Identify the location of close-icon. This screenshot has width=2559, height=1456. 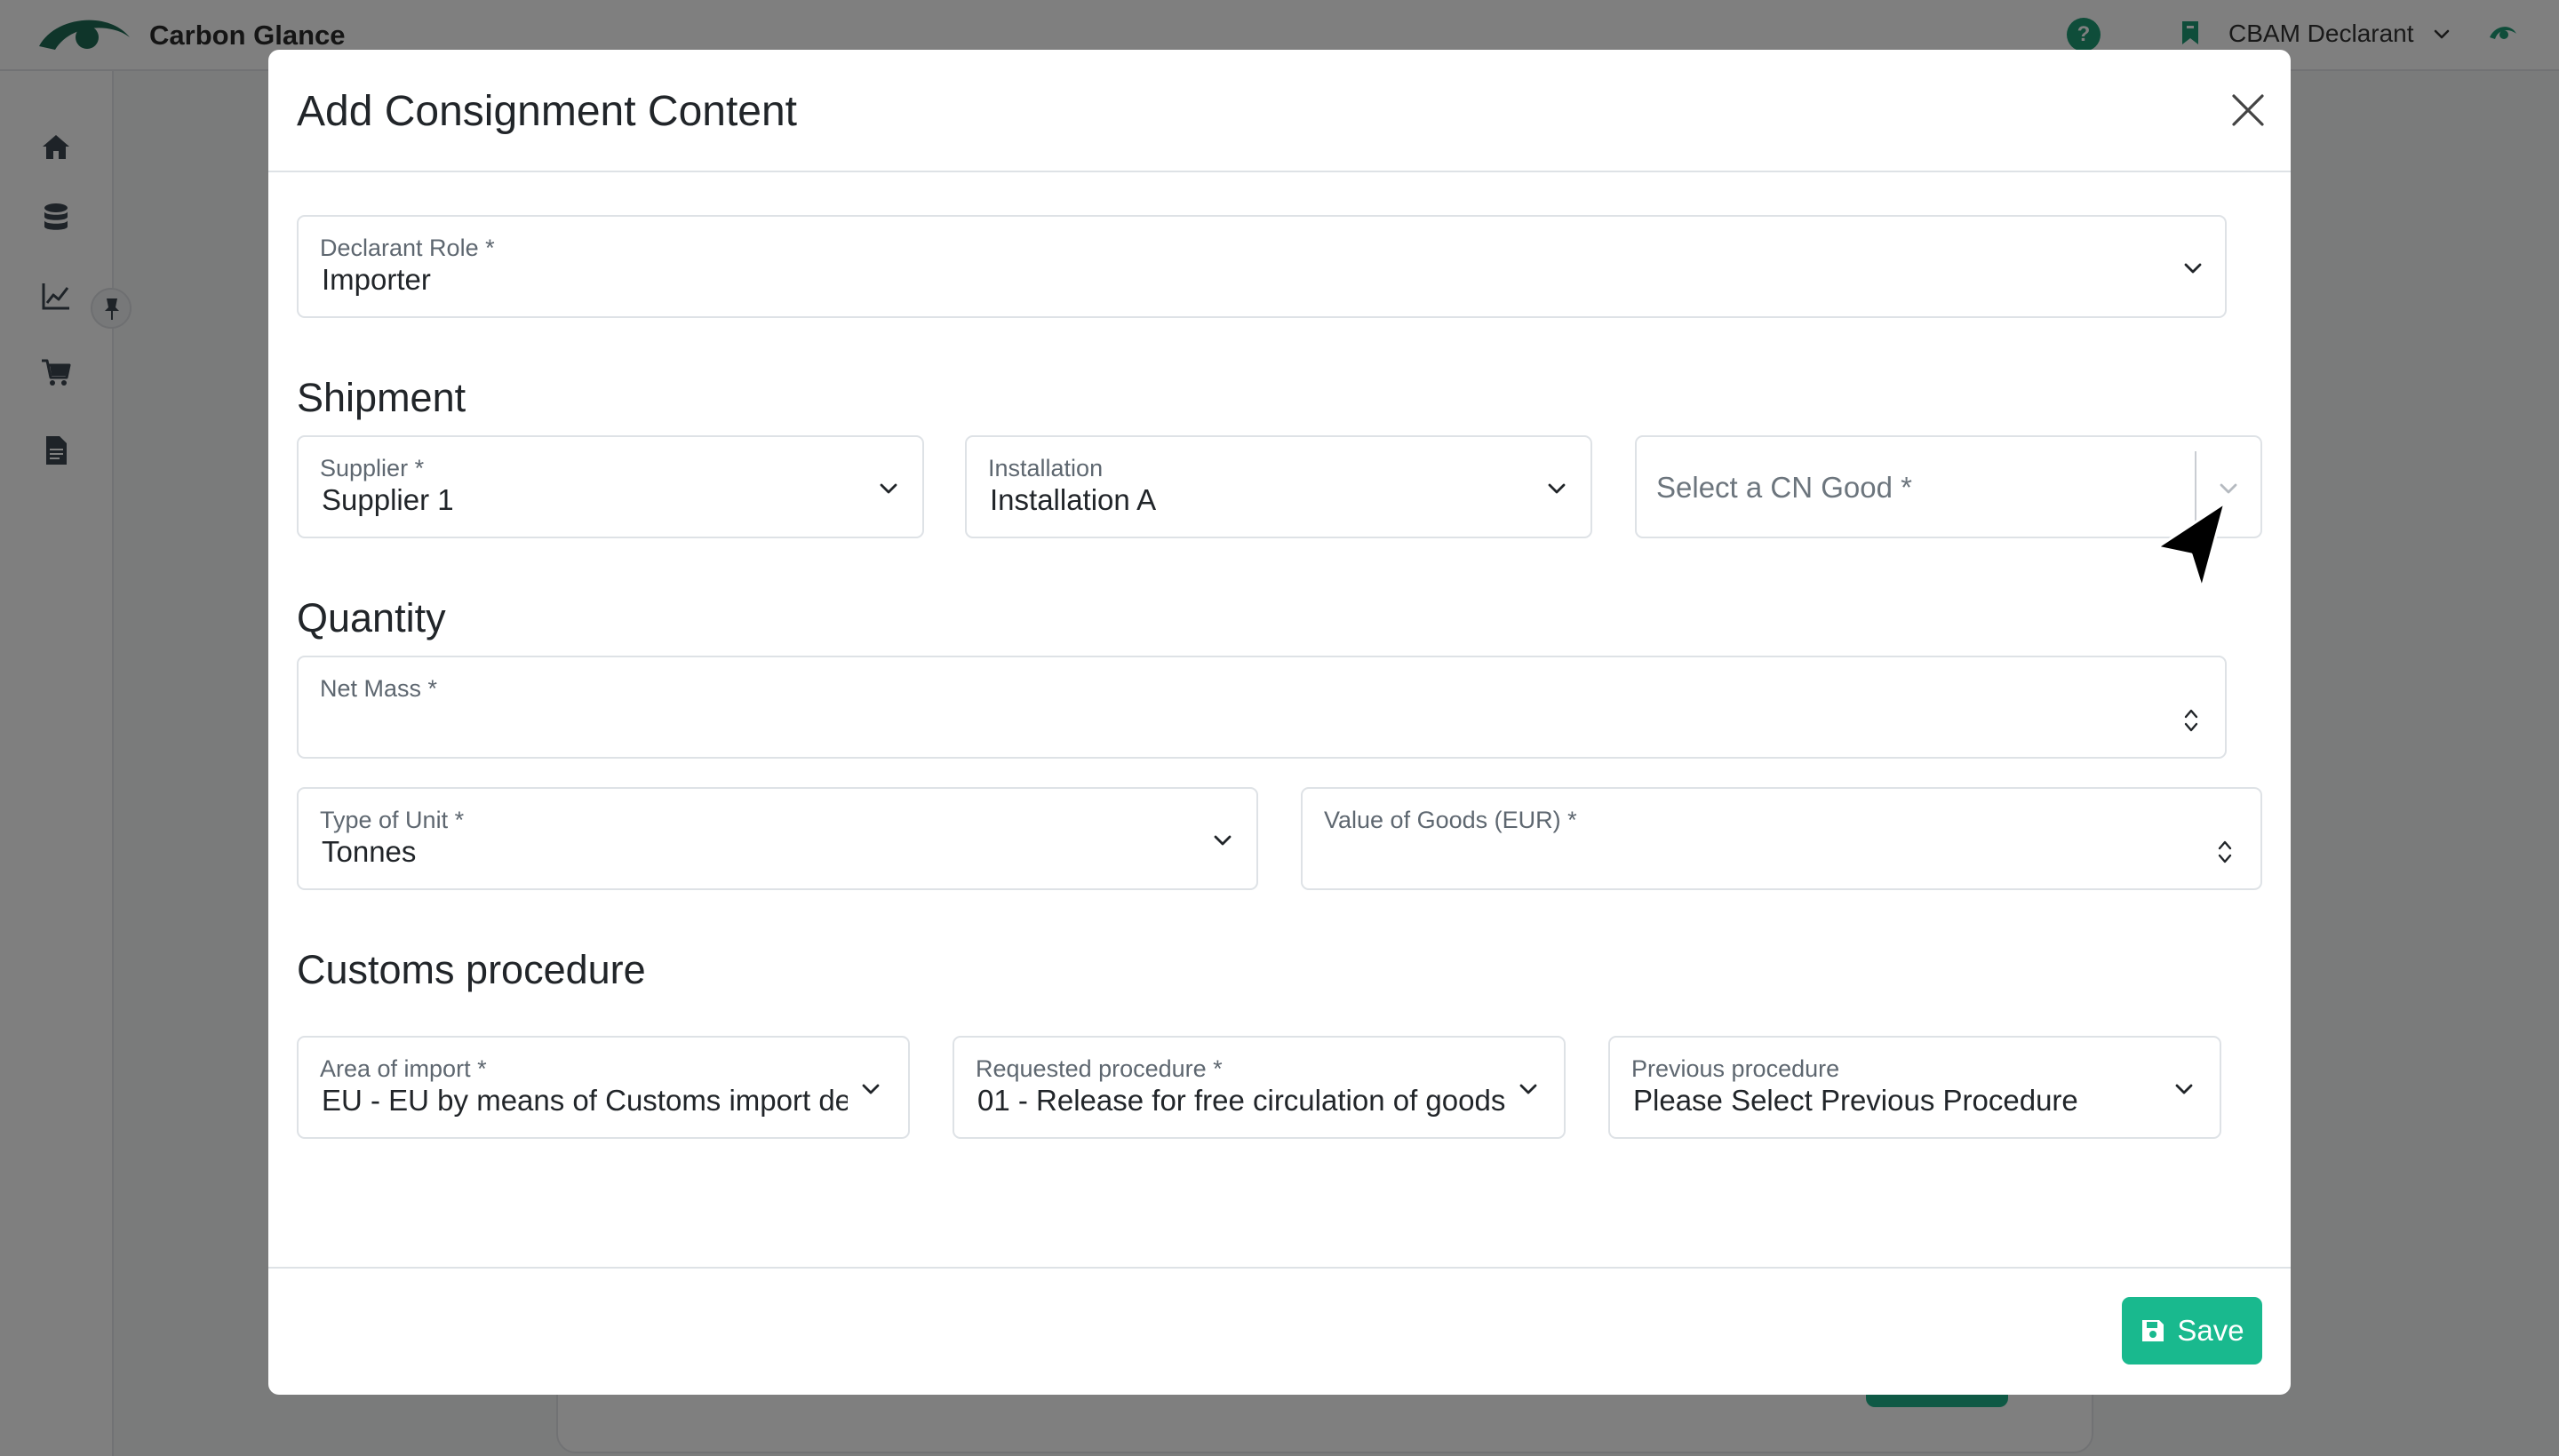
(2248, 110).